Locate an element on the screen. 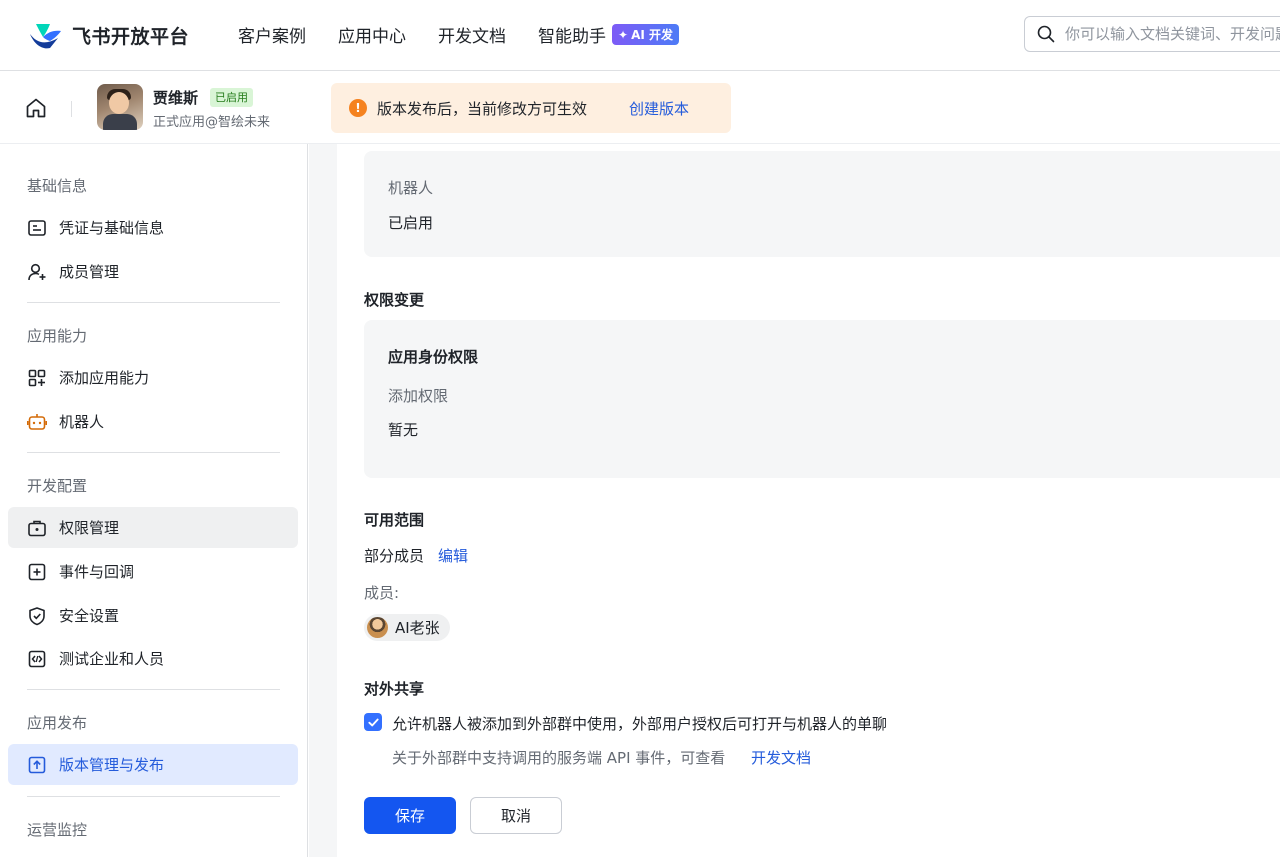 The image size is (1280, 857). platform-logo: 飞书开放平台 is located at coordinates (108, 35).